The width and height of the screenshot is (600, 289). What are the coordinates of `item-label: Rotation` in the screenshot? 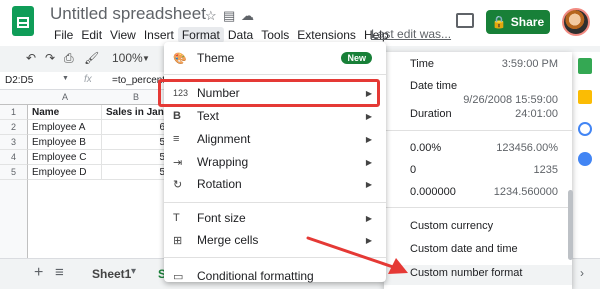 It's located at (219, 184).